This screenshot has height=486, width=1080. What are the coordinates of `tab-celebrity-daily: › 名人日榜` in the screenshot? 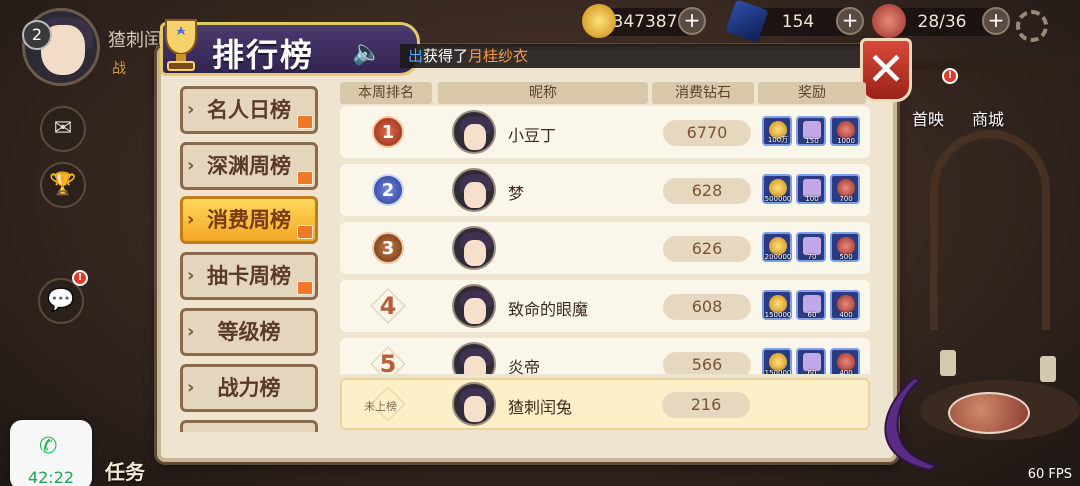 It's located at (249, 110).